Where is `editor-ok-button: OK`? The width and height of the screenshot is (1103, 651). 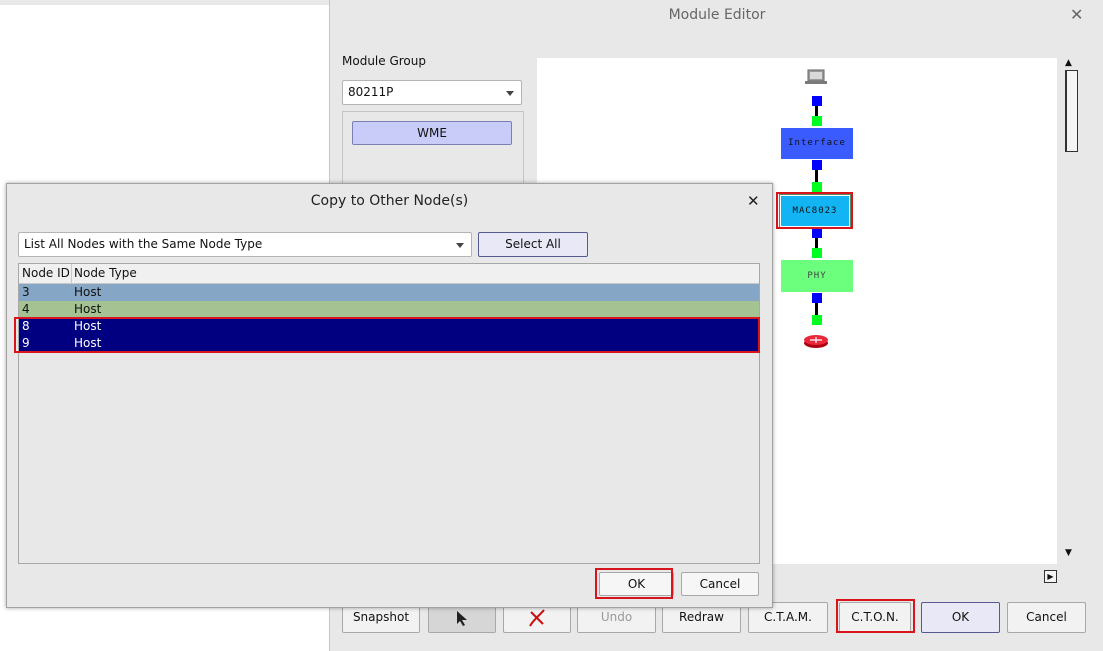
editor-ok-button: OK is located at coordinates (960, 617).